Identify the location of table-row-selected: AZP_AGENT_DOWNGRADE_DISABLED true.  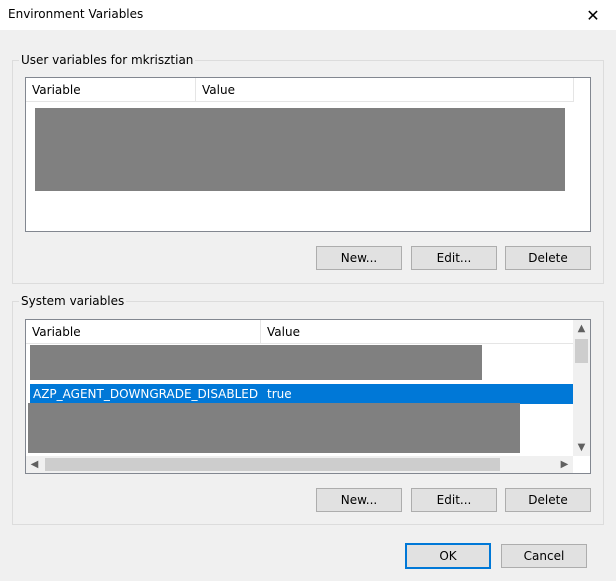
(302, 394).